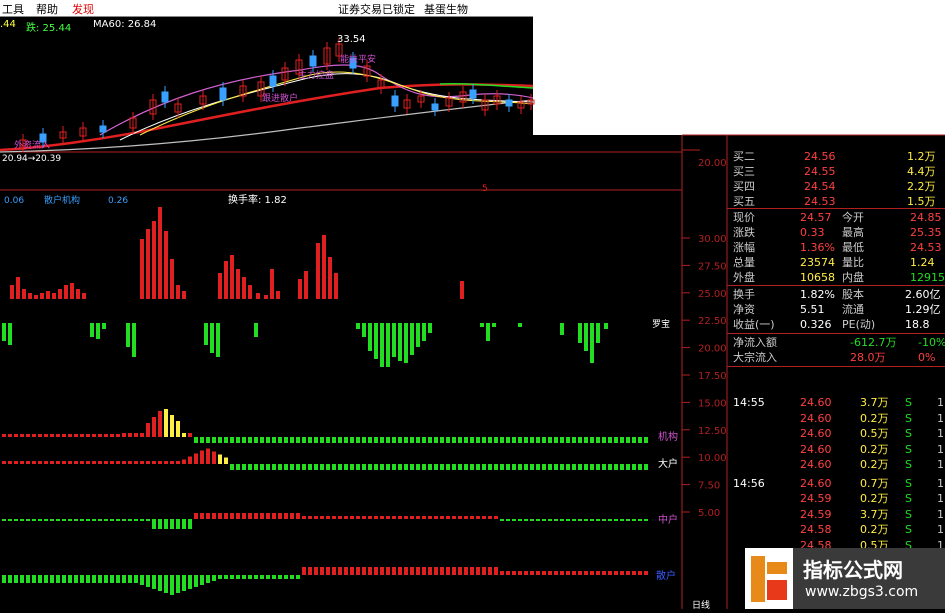 The image size is (945, 613). What do you see at coordinates (926, 217) in the screenshot?
I see `quote-value2: 24.85` at bounding box center [926, 217].